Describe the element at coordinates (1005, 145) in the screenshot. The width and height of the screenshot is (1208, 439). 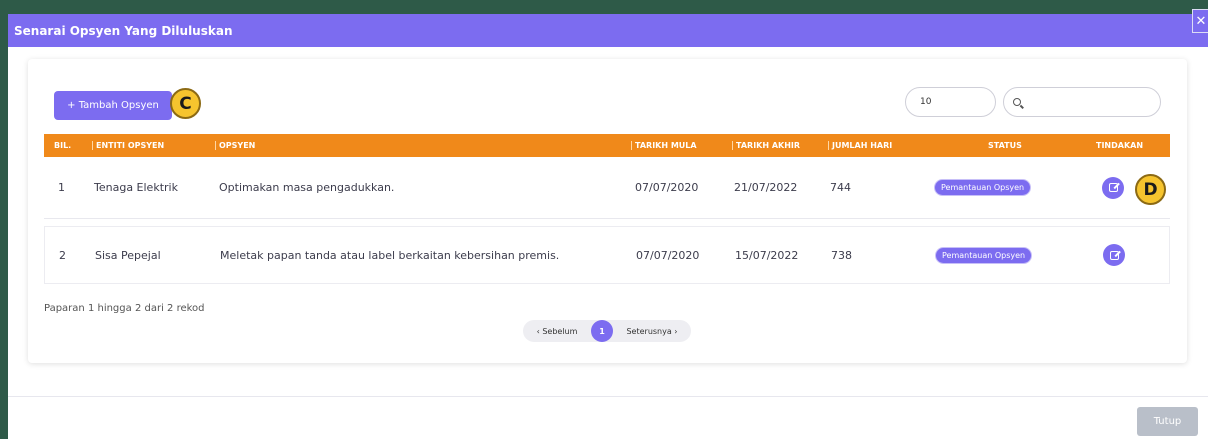
I see `column-header-status: STATUS` at that location.